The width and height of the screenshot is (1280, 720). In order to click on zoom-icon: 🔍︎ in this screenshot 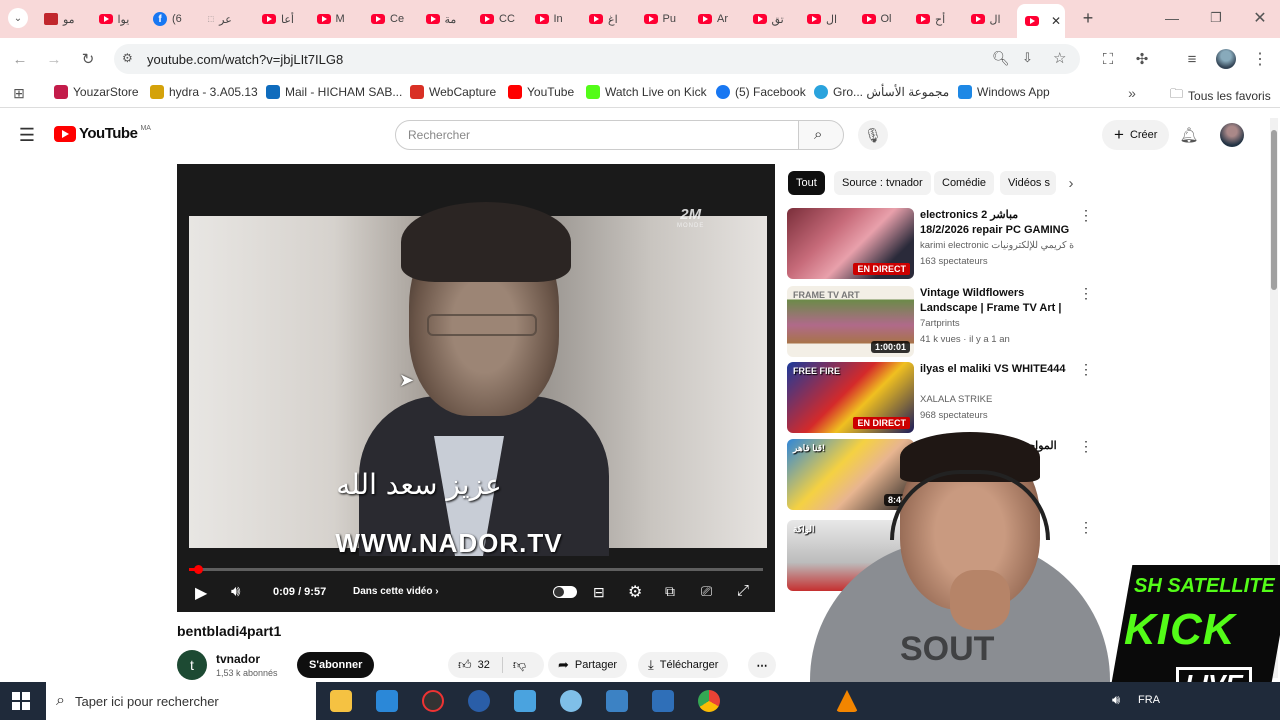, I will do `click(1001, 58)`.